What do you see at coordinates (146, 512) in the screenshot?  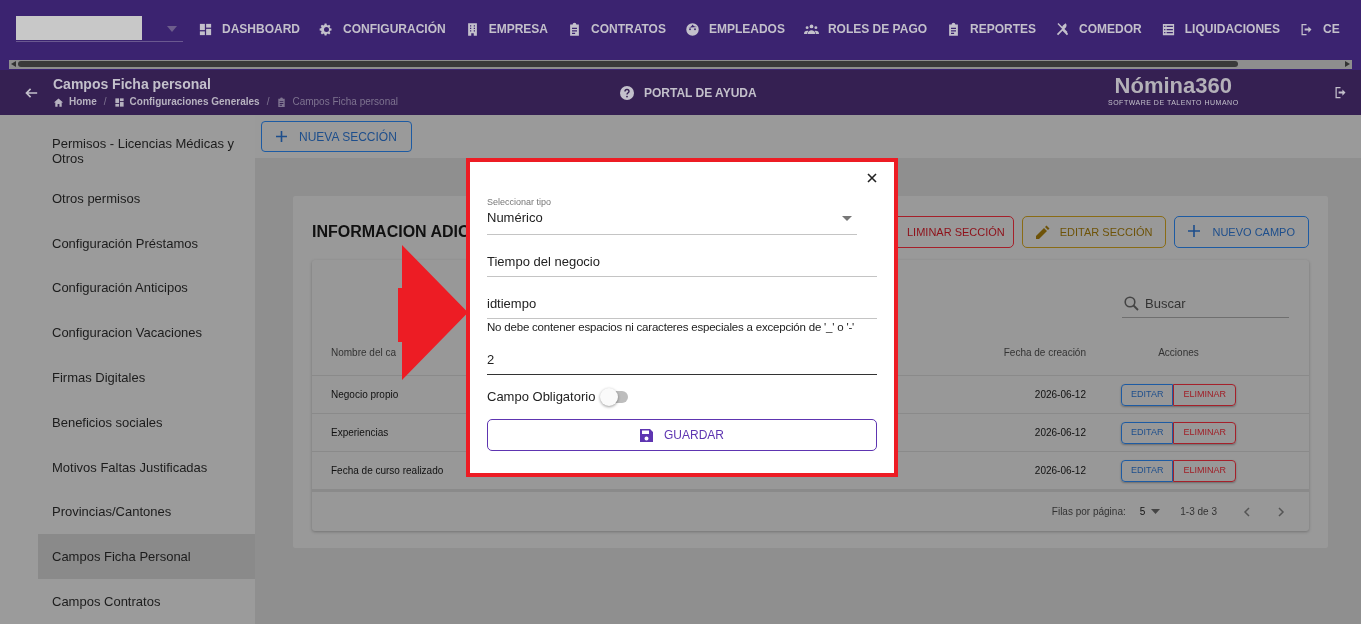 I see `sidebar-item: Provincias/Cantones` at bounding box center [146, 512].